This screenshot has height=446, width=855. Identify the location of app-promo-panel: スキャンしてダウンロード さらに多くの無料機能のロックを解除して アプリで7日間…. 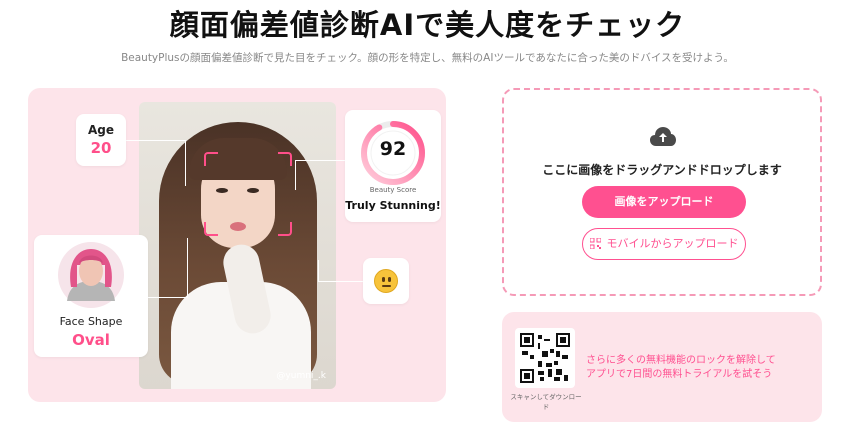
(662, 367).